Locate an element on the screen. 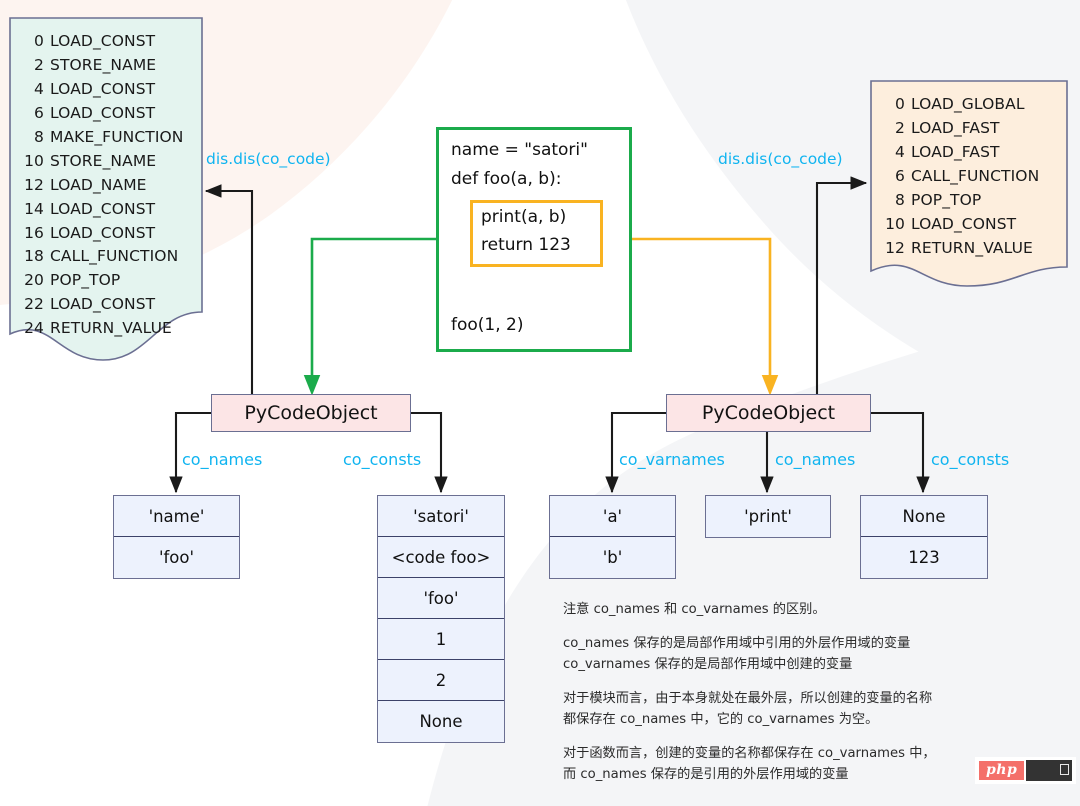  module-offset: 18 is located at coordinates (34, 256).